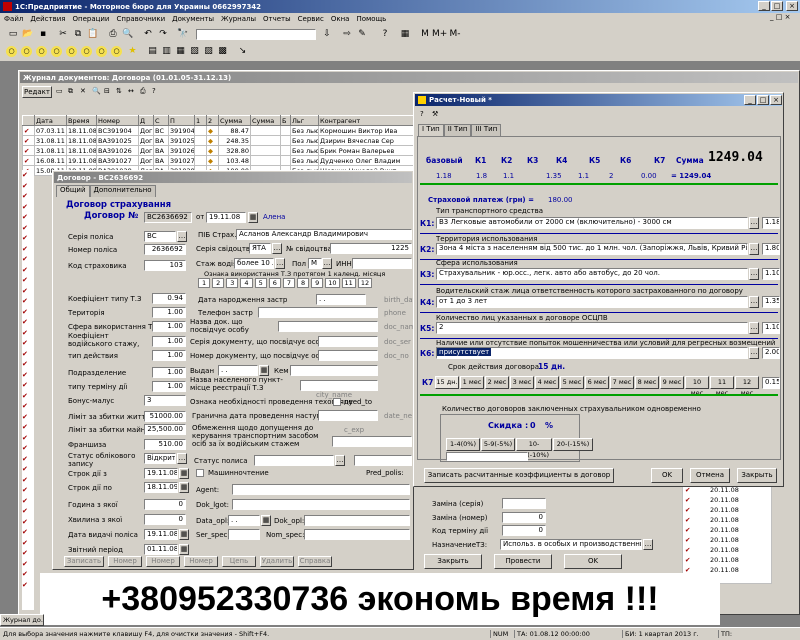 The width and height of the screenshot is (800, 640). What do you see at coordinates (81, 120) in the screenshot?
I see `col-header: Время` at bounding box center [81, 120].